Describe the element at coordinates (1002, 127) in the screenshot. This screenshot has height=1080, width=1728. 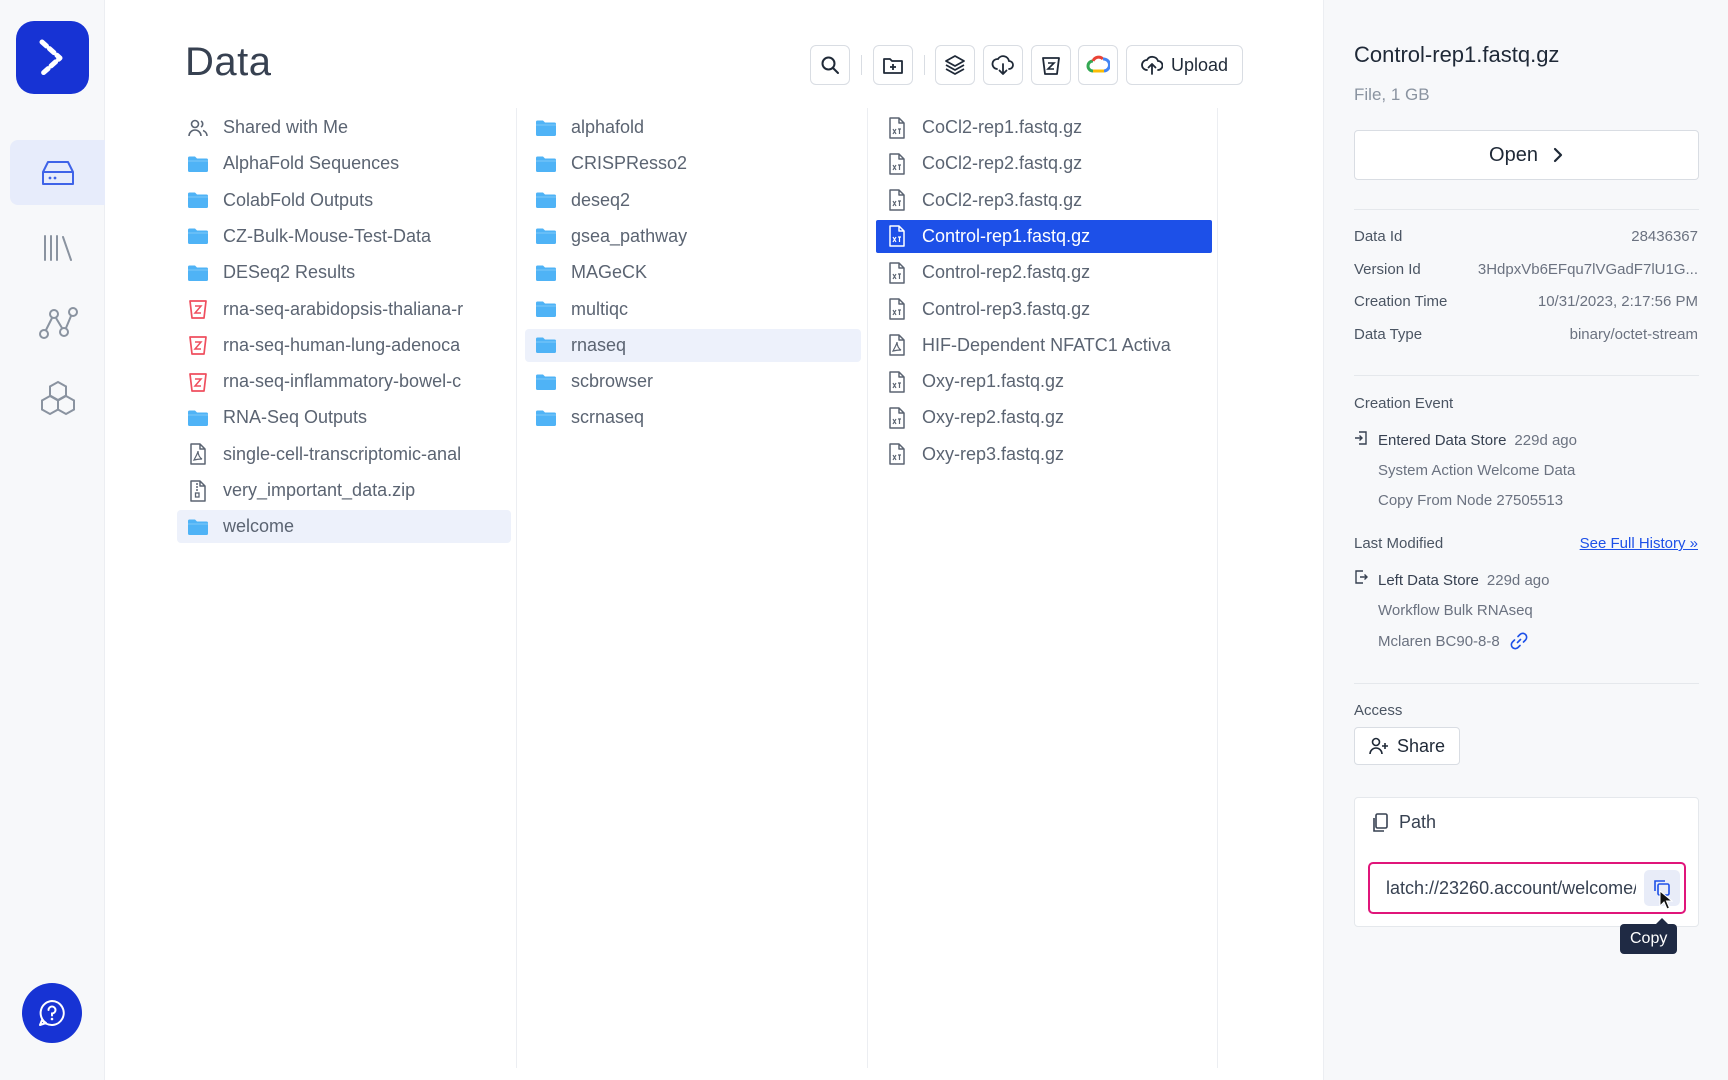
I see `list-item-label: CoCl2-rep1.fastq.gz` at that location.